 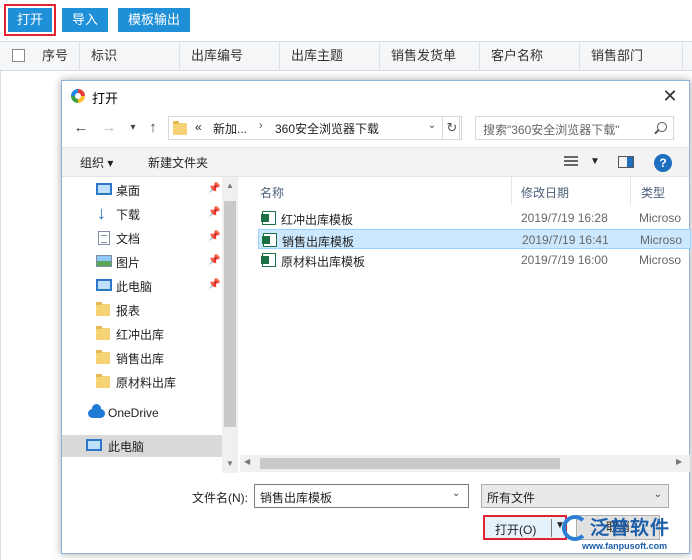 What do you see at coordinates (551, 528) in the screenshot?
I see `split-divider` at bounding box center [551, 528].